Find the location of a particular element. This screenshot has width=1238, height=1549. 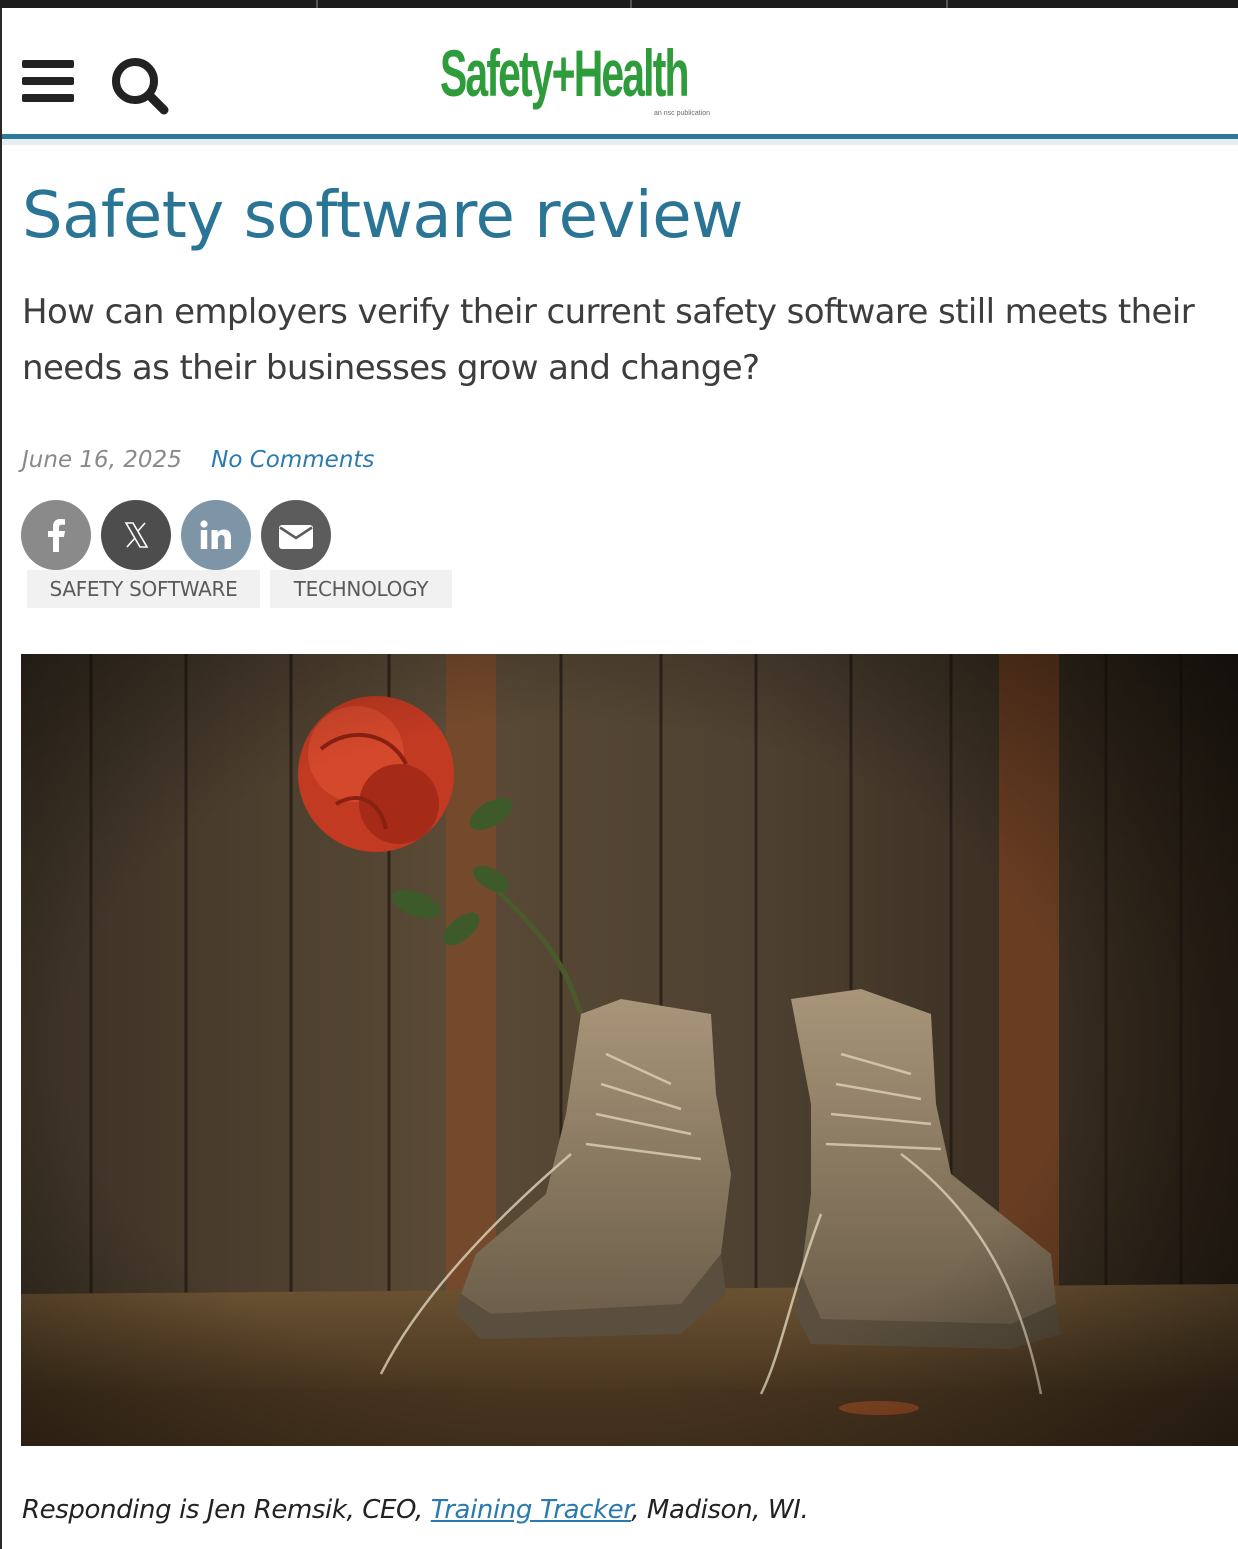

browser-top-strip is located at coordinates (619, 4).